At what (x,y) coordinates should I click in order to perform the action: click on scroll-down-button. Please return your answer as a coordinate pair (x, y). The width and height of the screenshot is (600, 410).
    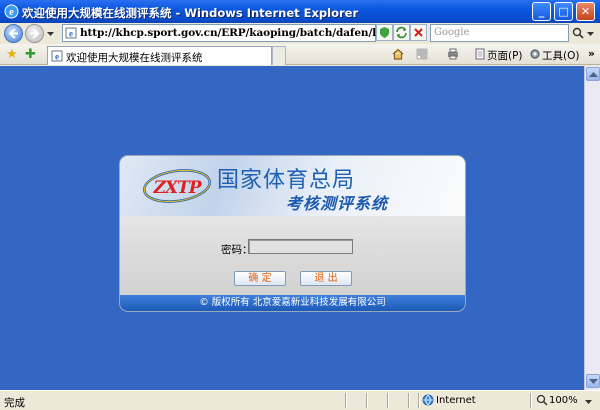
    Looking at the image, I should click on (593, 381).